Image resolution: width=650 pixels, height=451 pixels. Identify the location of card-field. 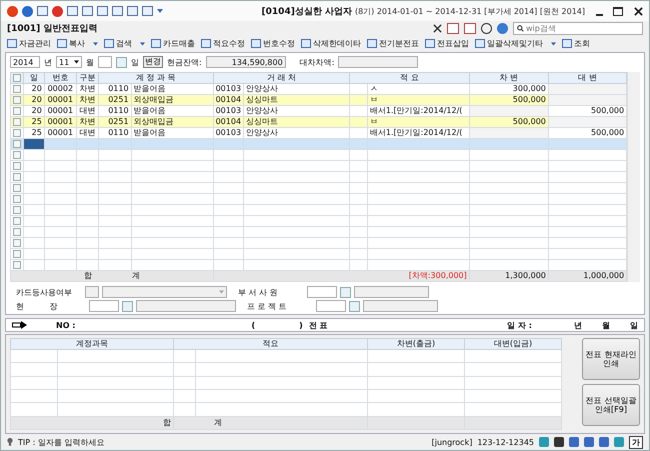
(92, 292).